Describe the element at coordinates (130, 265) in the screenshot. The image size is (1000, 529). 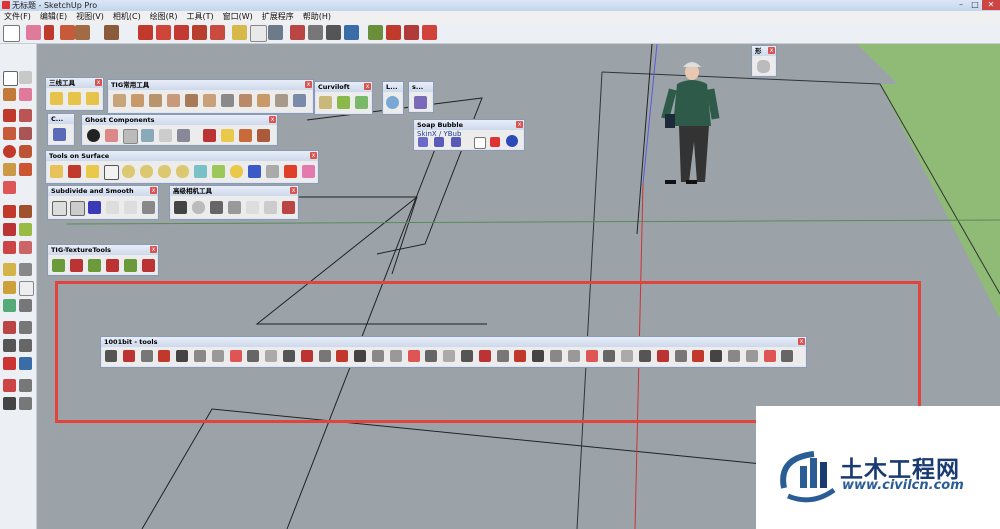
I see `texture-5-icon` at that location.